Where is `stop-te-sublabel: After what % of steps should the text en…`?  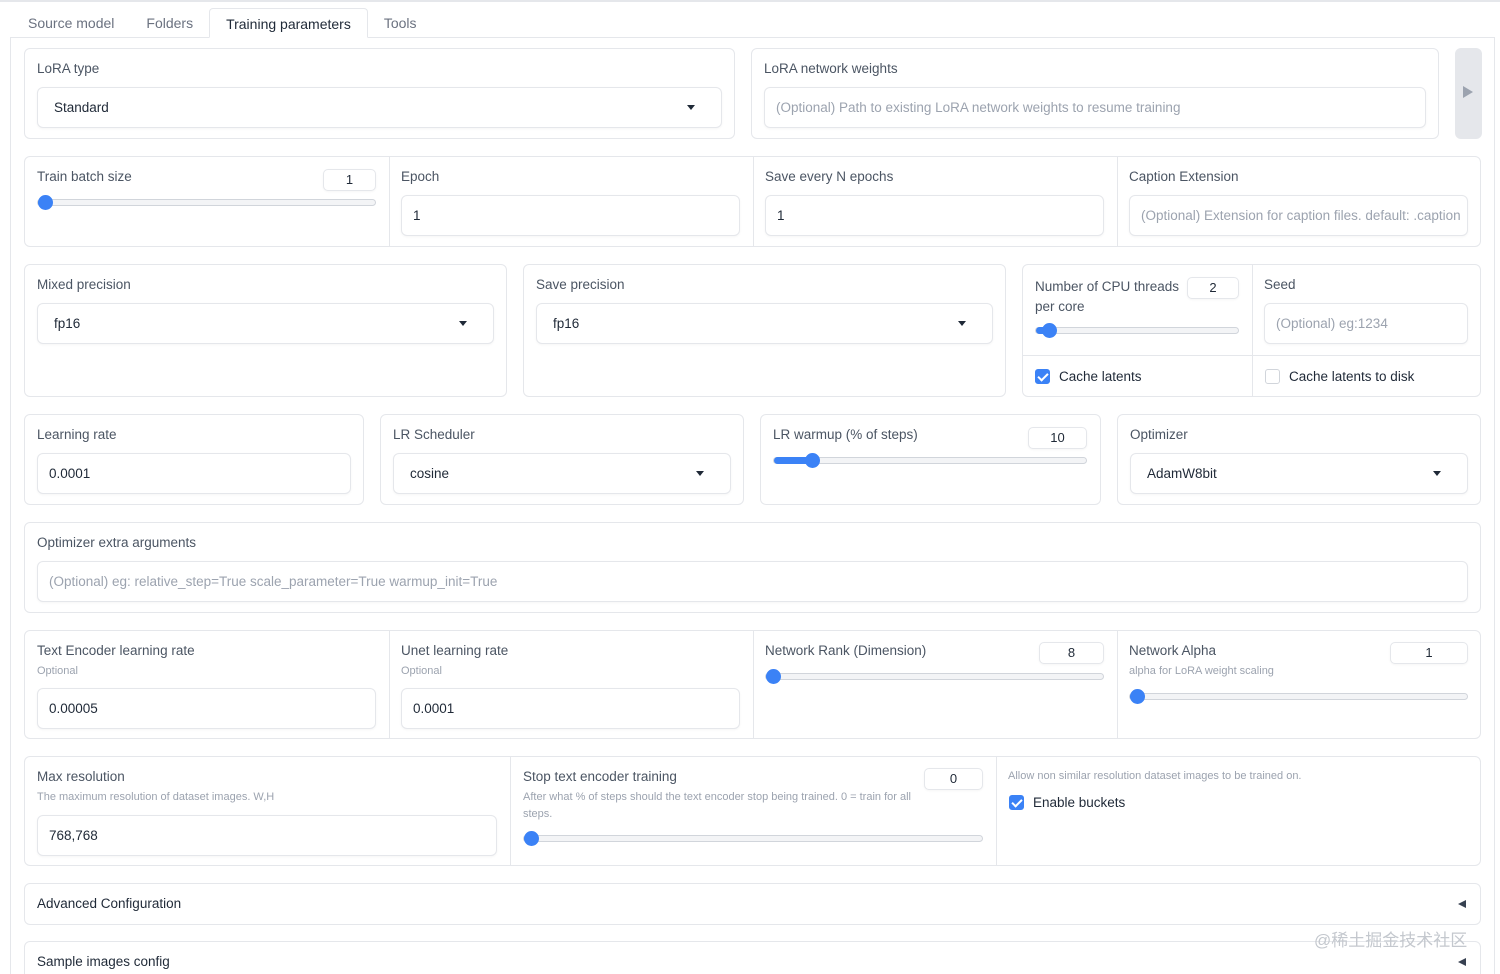 stop-te-sublabel: After what % of steps should the text en… is located at coordinates (717, 805).